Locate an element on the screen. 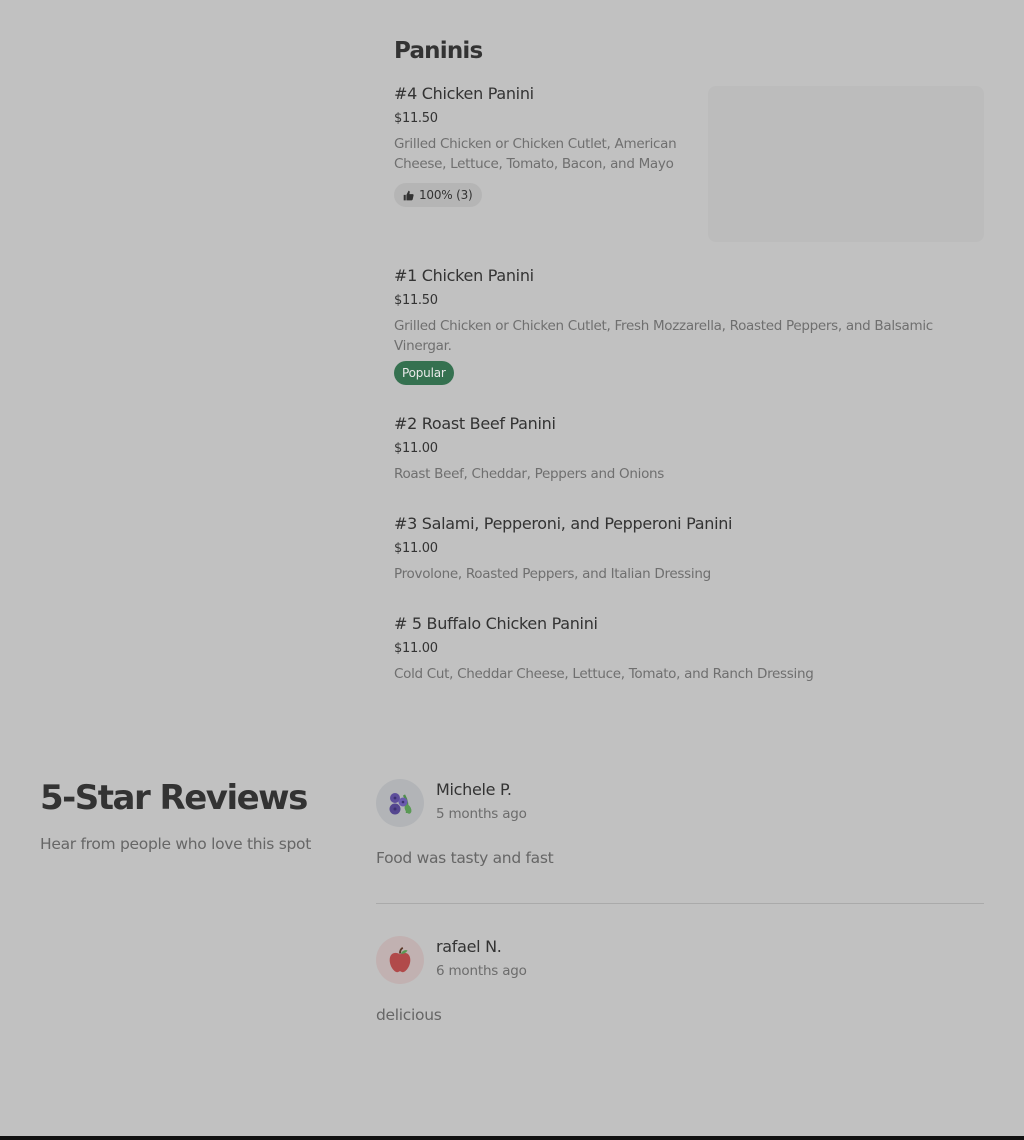 The image size is (1024, 1140). review-divider is located at coordinates (680, 903).